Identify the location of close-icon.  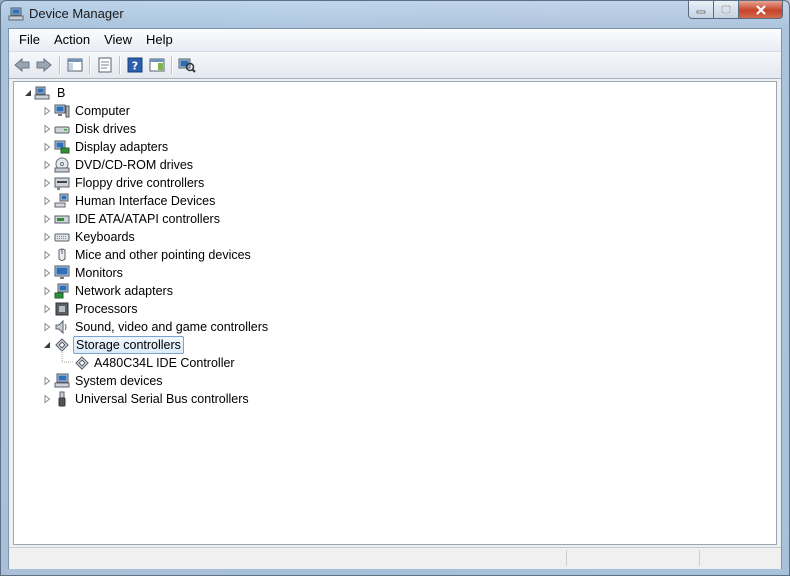
(760, 9).